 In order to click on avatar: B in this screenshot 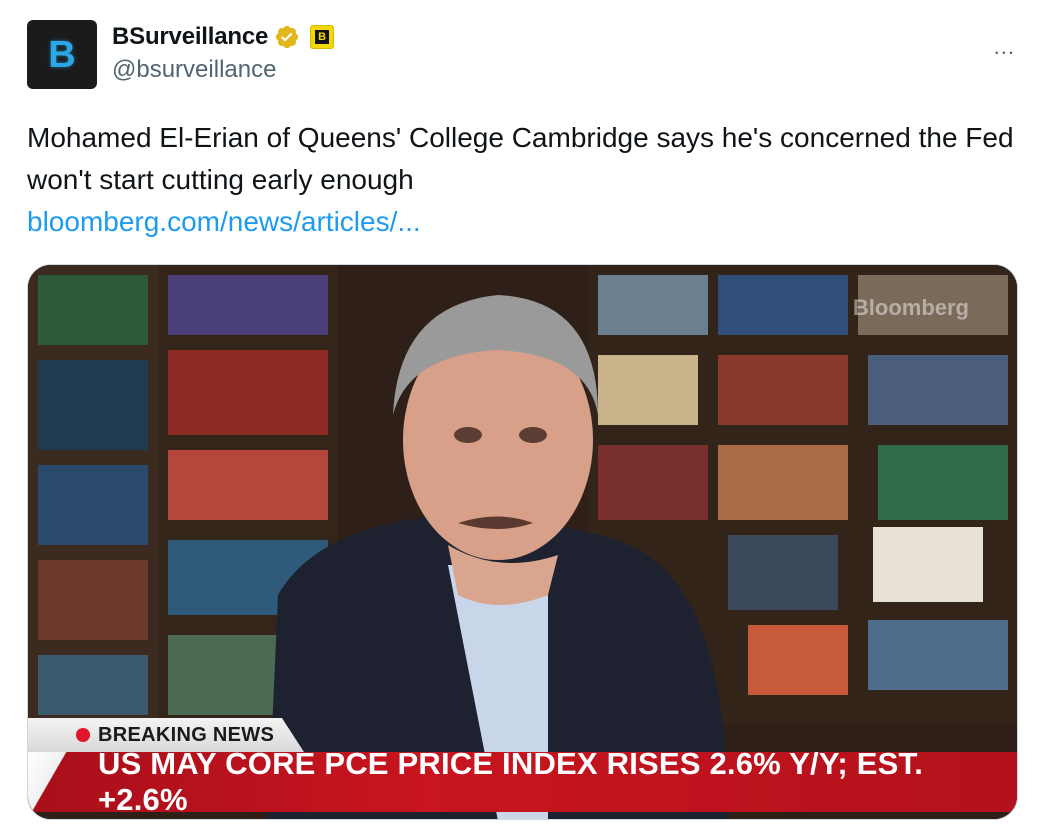, I will do `click(62, 54)`.